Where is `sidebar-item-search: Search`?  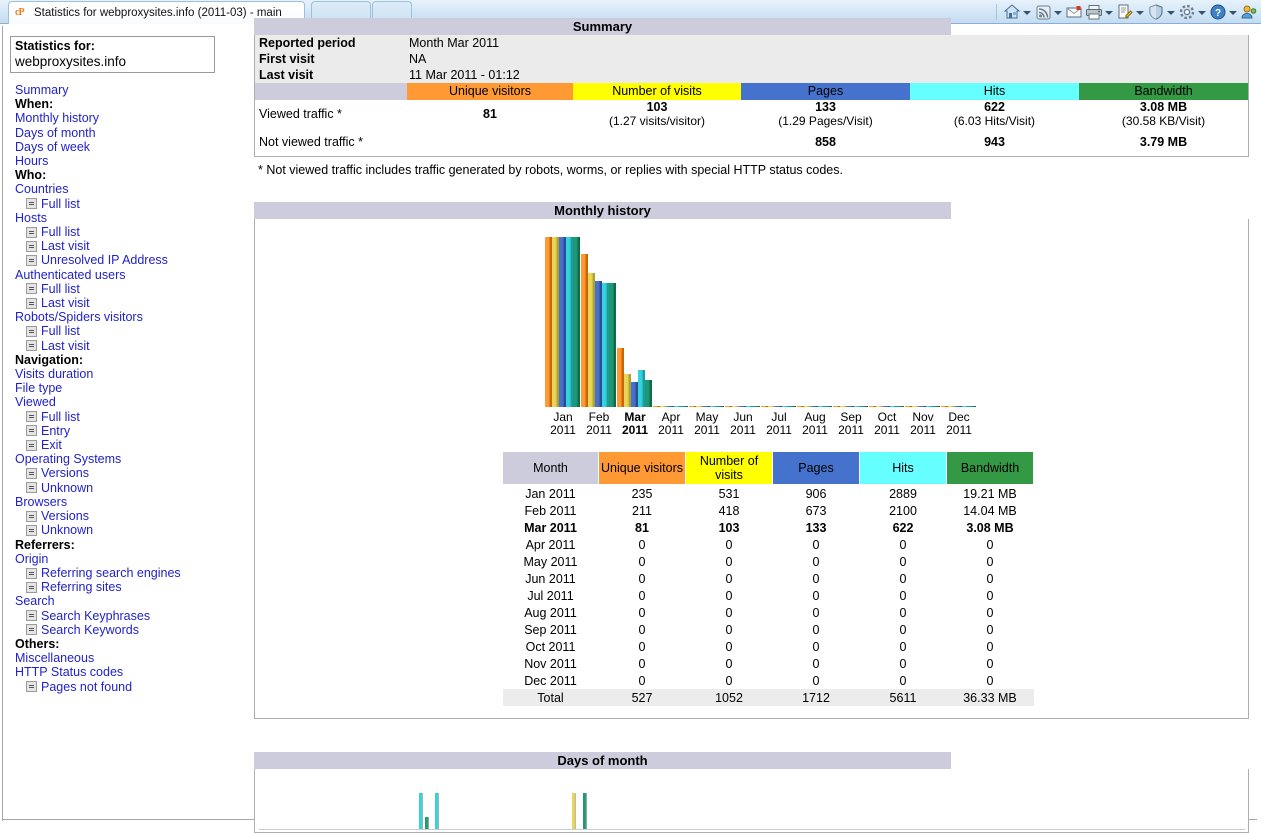 sidebar-item-search: Search is located at coordinates (132, 601).